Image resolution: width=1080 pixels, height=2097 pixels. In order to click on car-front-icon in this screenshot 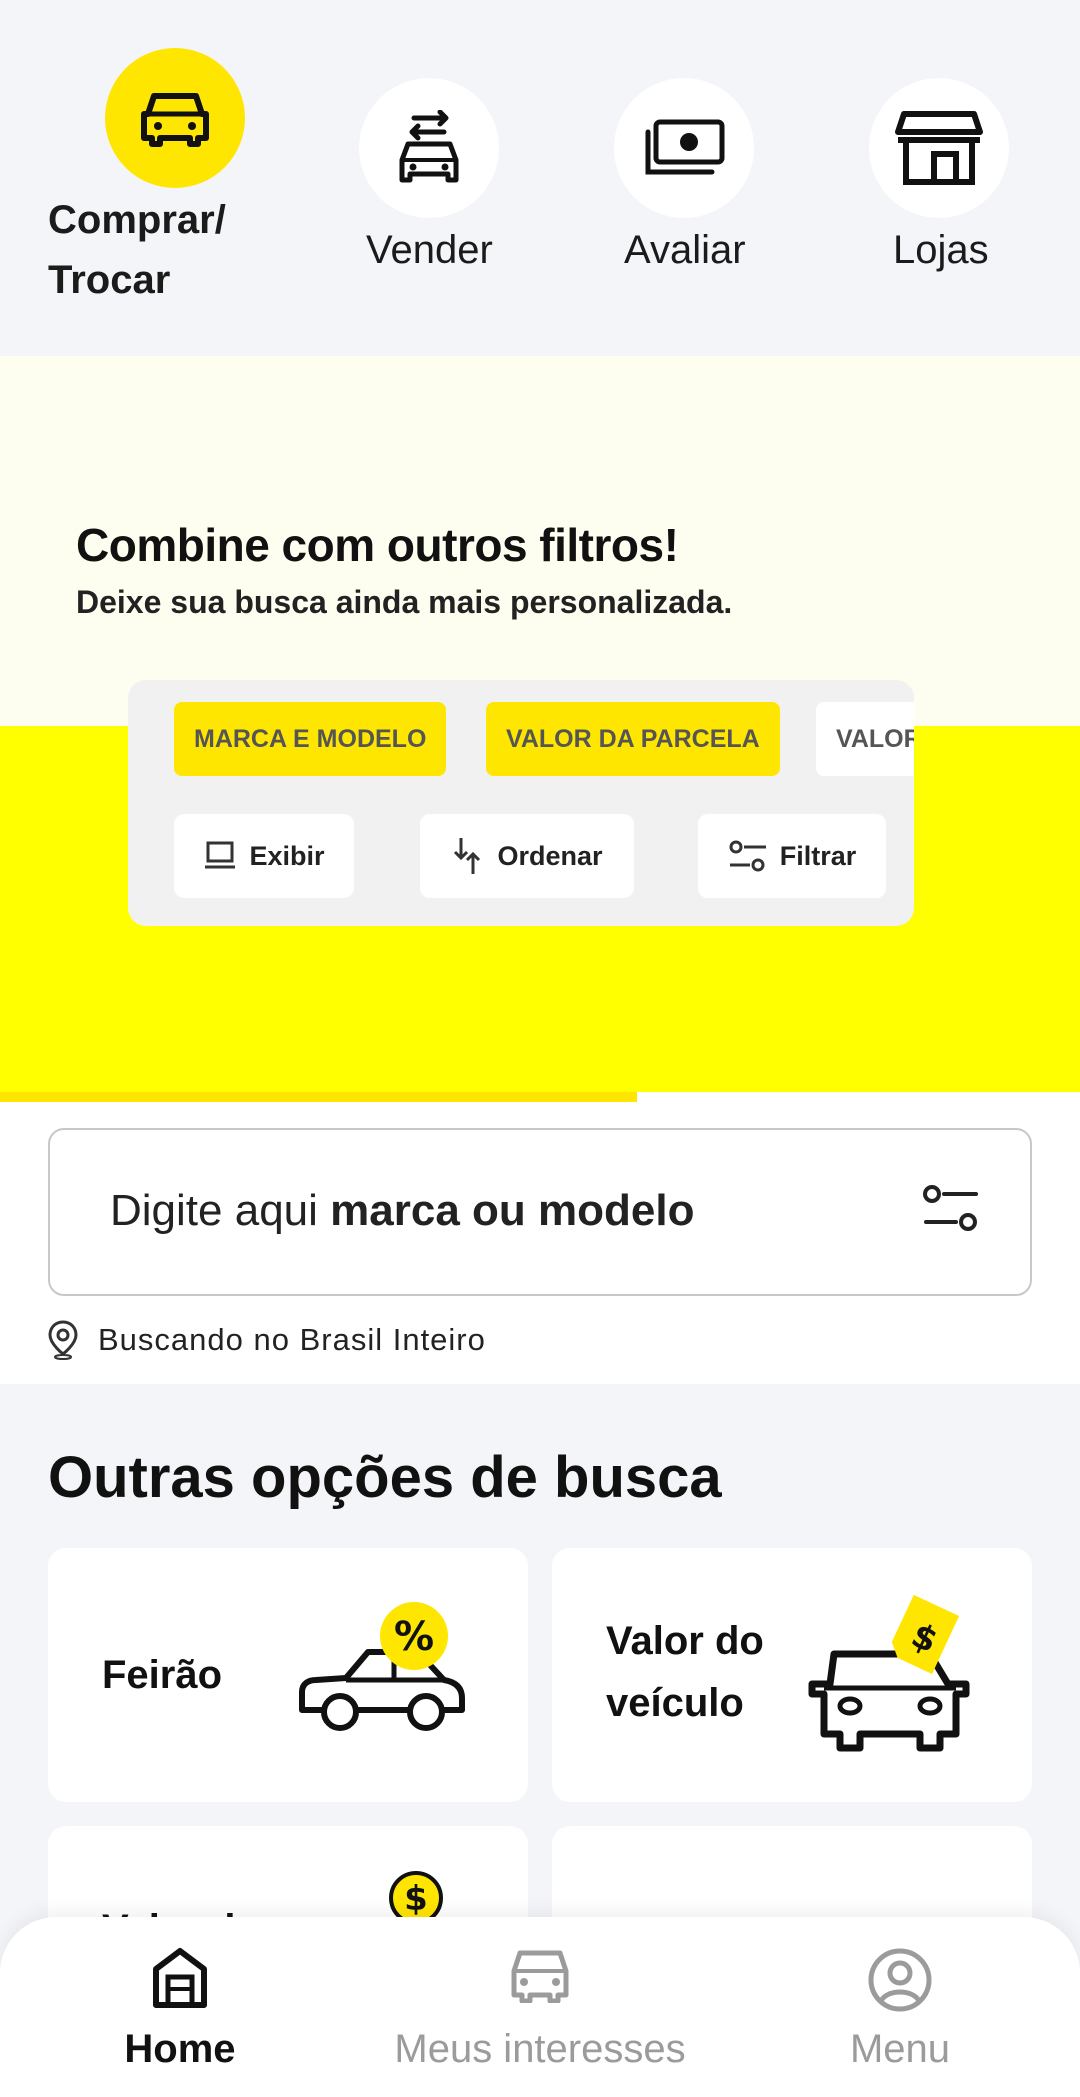, I will do `click(175, 118)`.